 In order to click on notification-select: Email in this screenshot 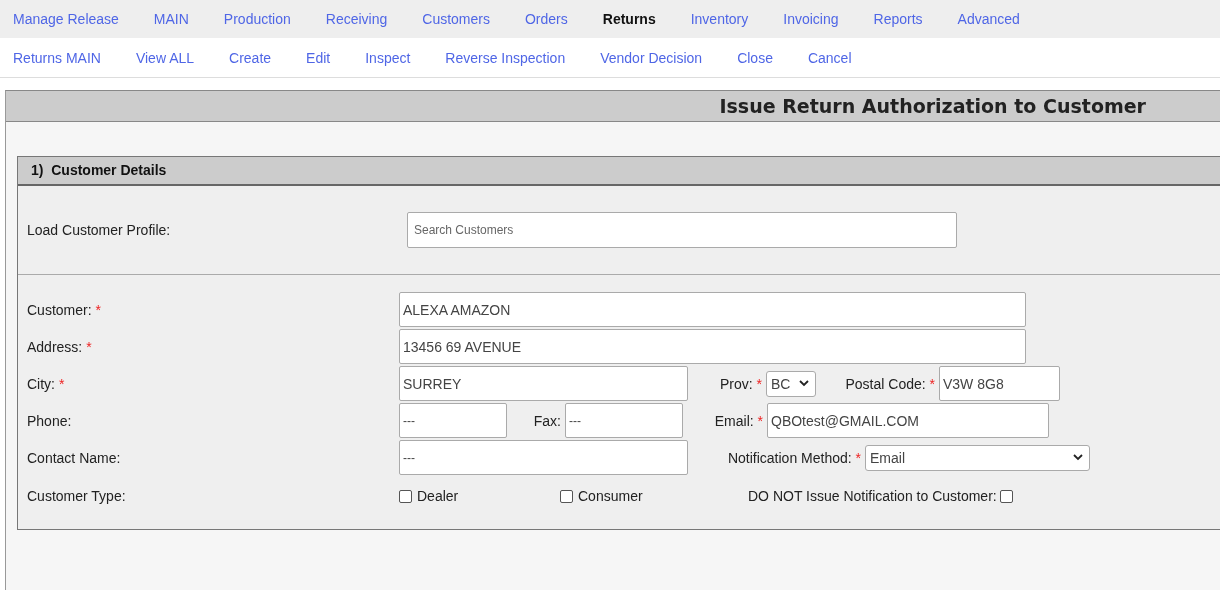, I will do `click(977, 457)`.